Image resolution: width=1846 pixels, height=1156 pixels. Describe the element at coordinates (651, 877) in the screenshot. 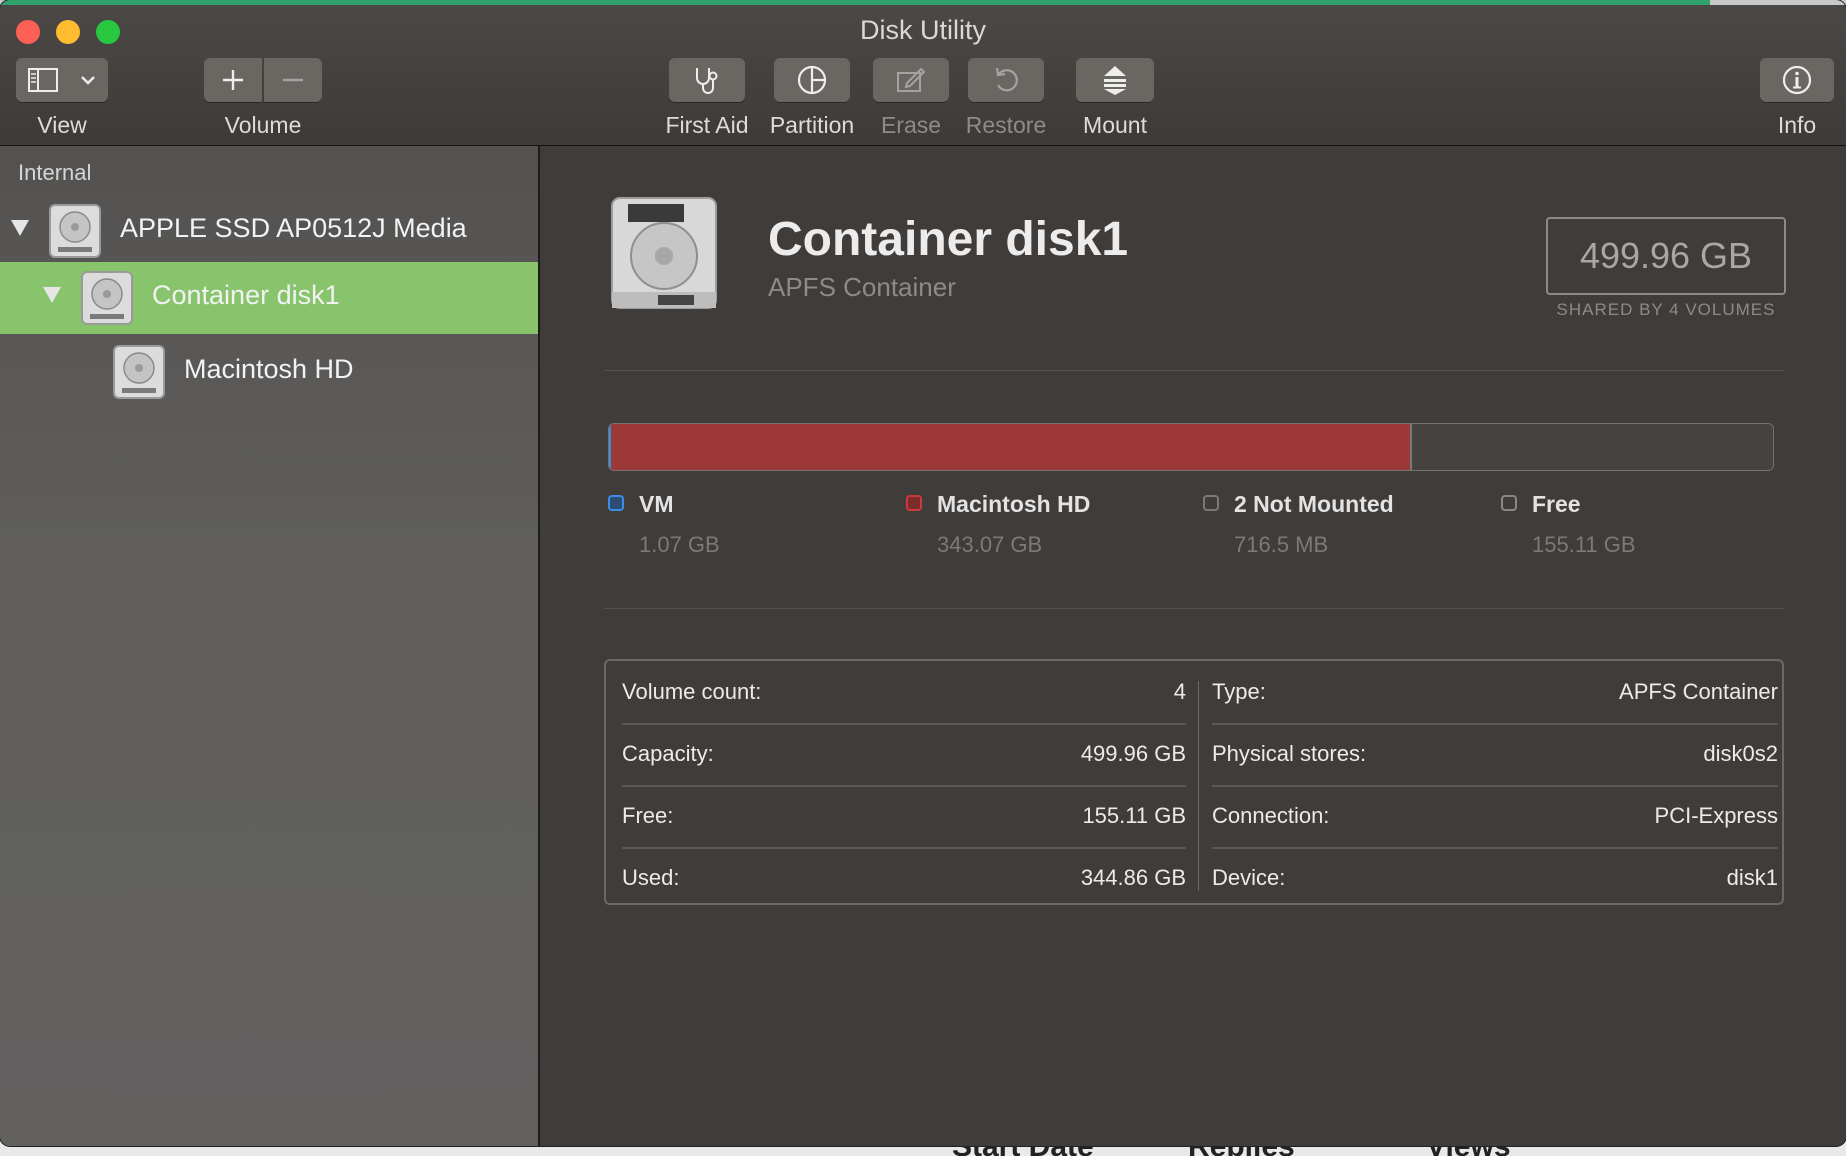

I see `info-label: Used:` at that location.